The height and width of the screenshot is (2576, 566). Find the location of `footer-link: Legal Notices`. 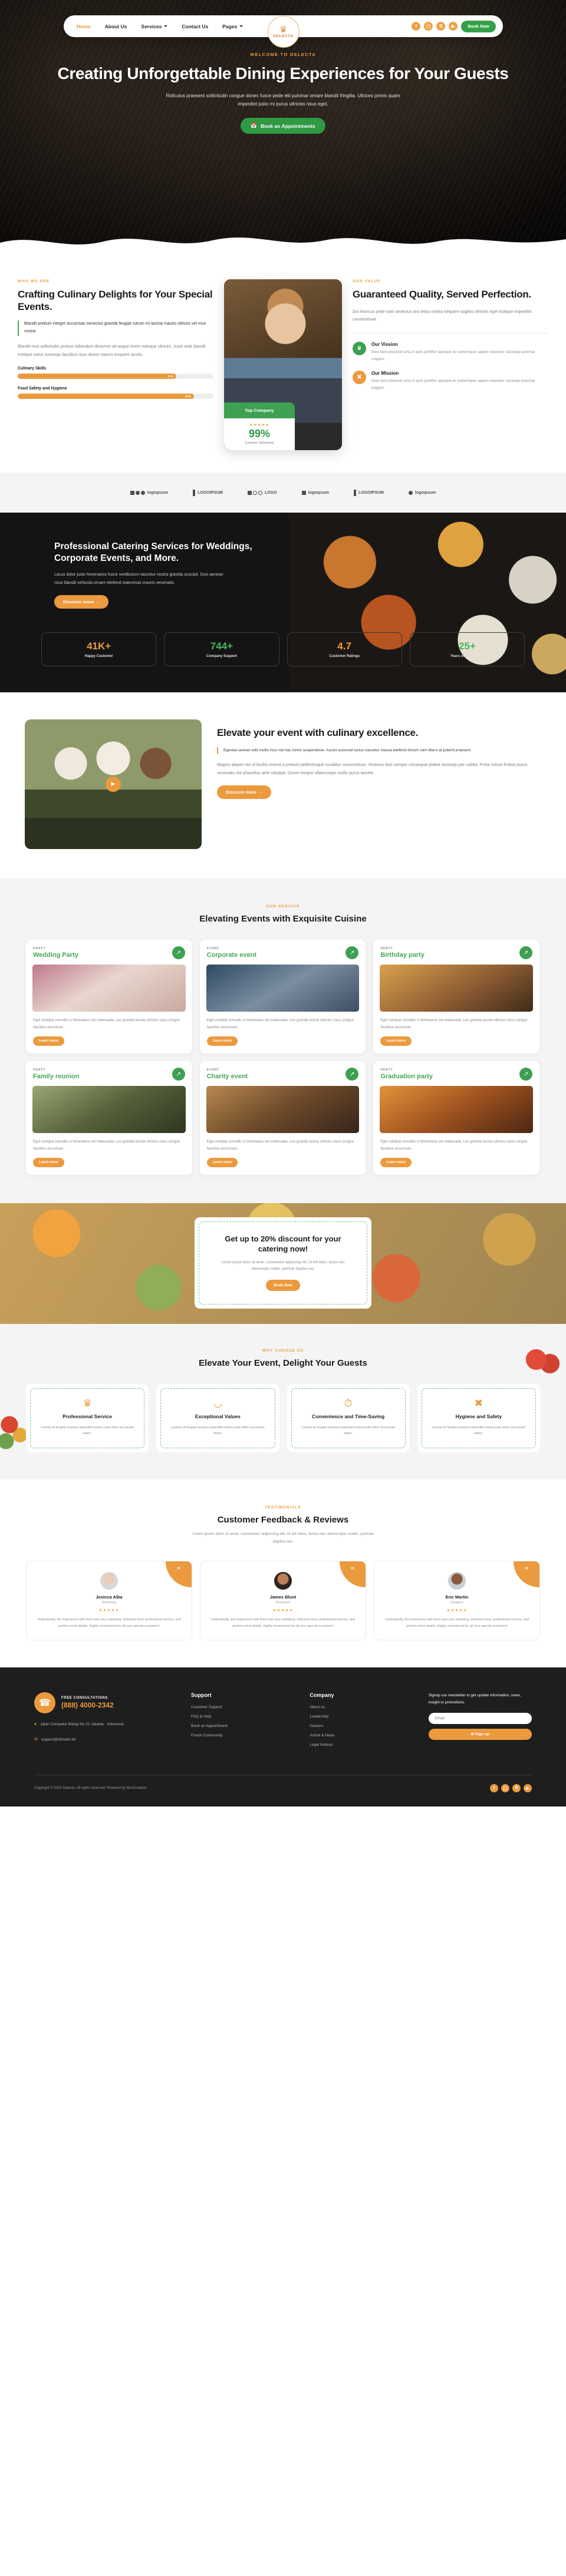

footer-link: Legal Notices is located at coordinates (362, 1745).